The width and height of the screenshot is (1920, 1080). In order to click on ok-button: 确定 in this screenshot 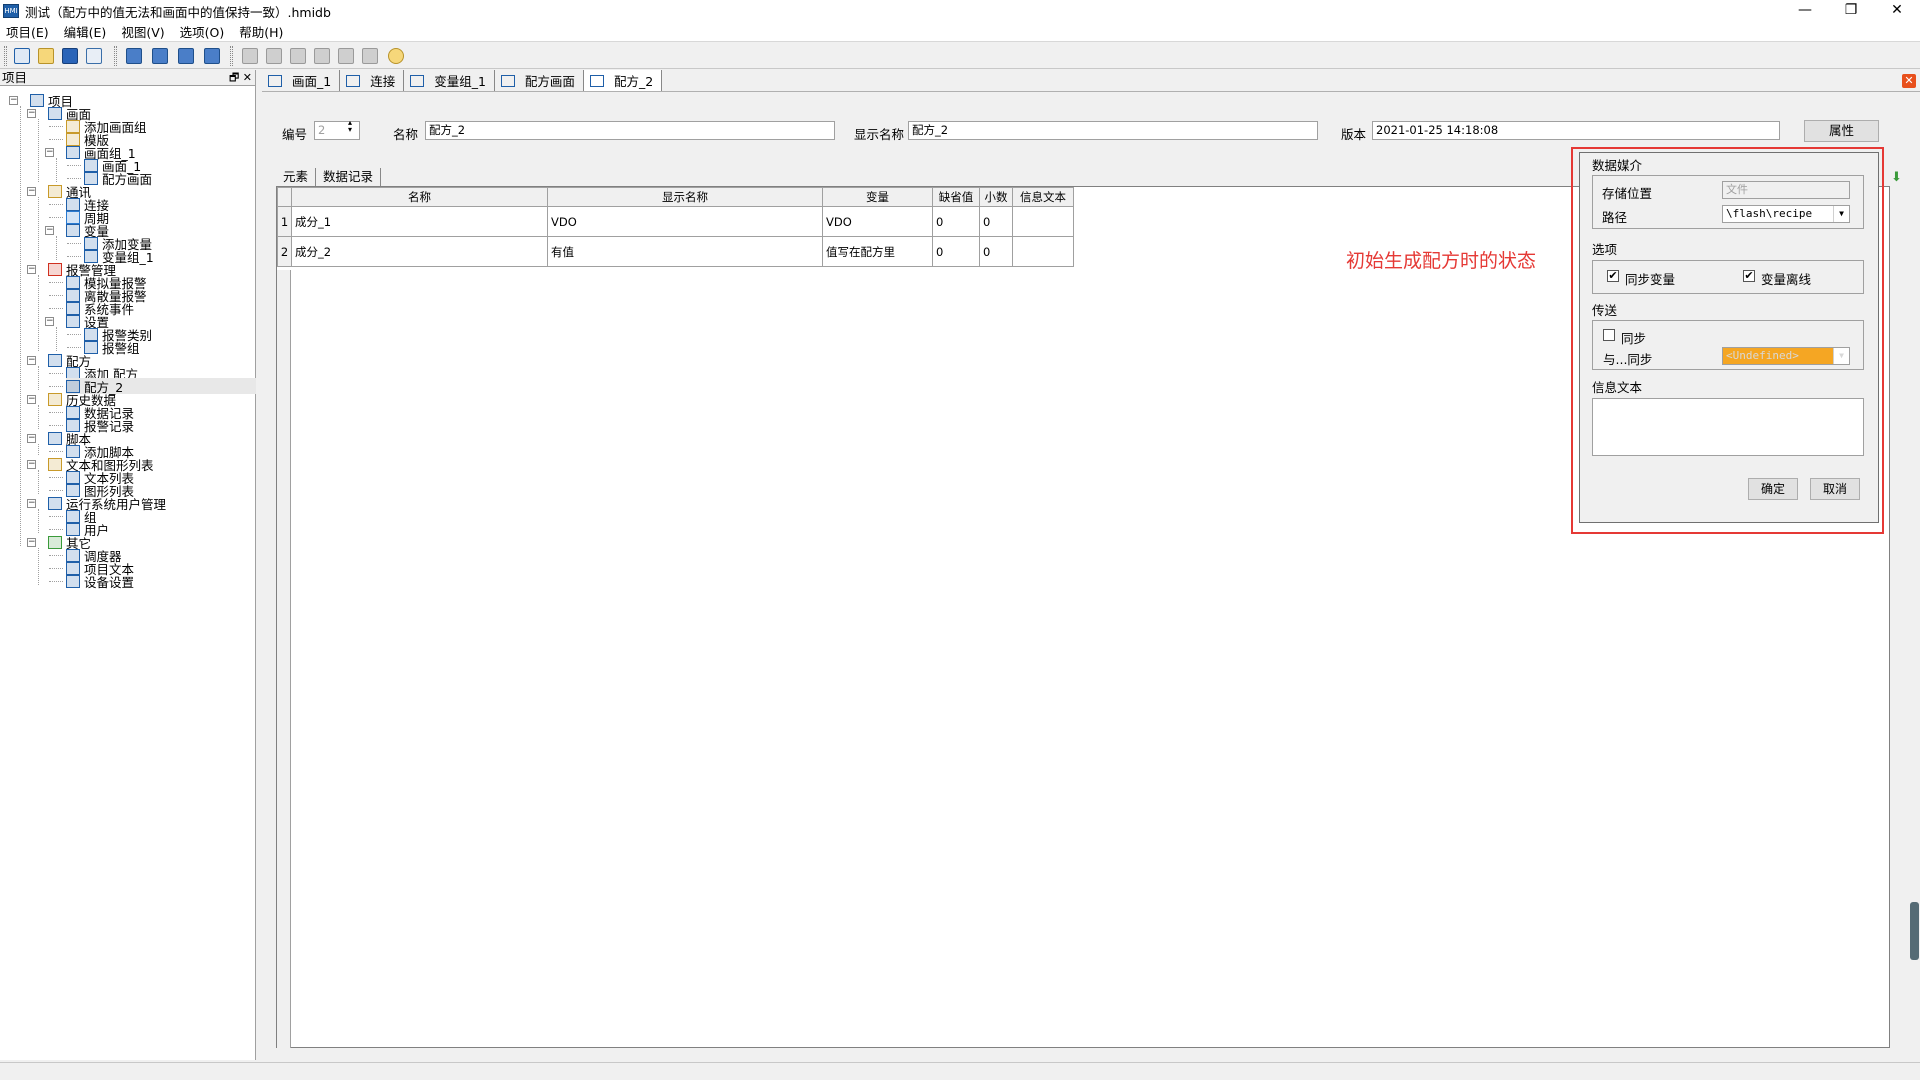, I will do `click(1773, 489)`.